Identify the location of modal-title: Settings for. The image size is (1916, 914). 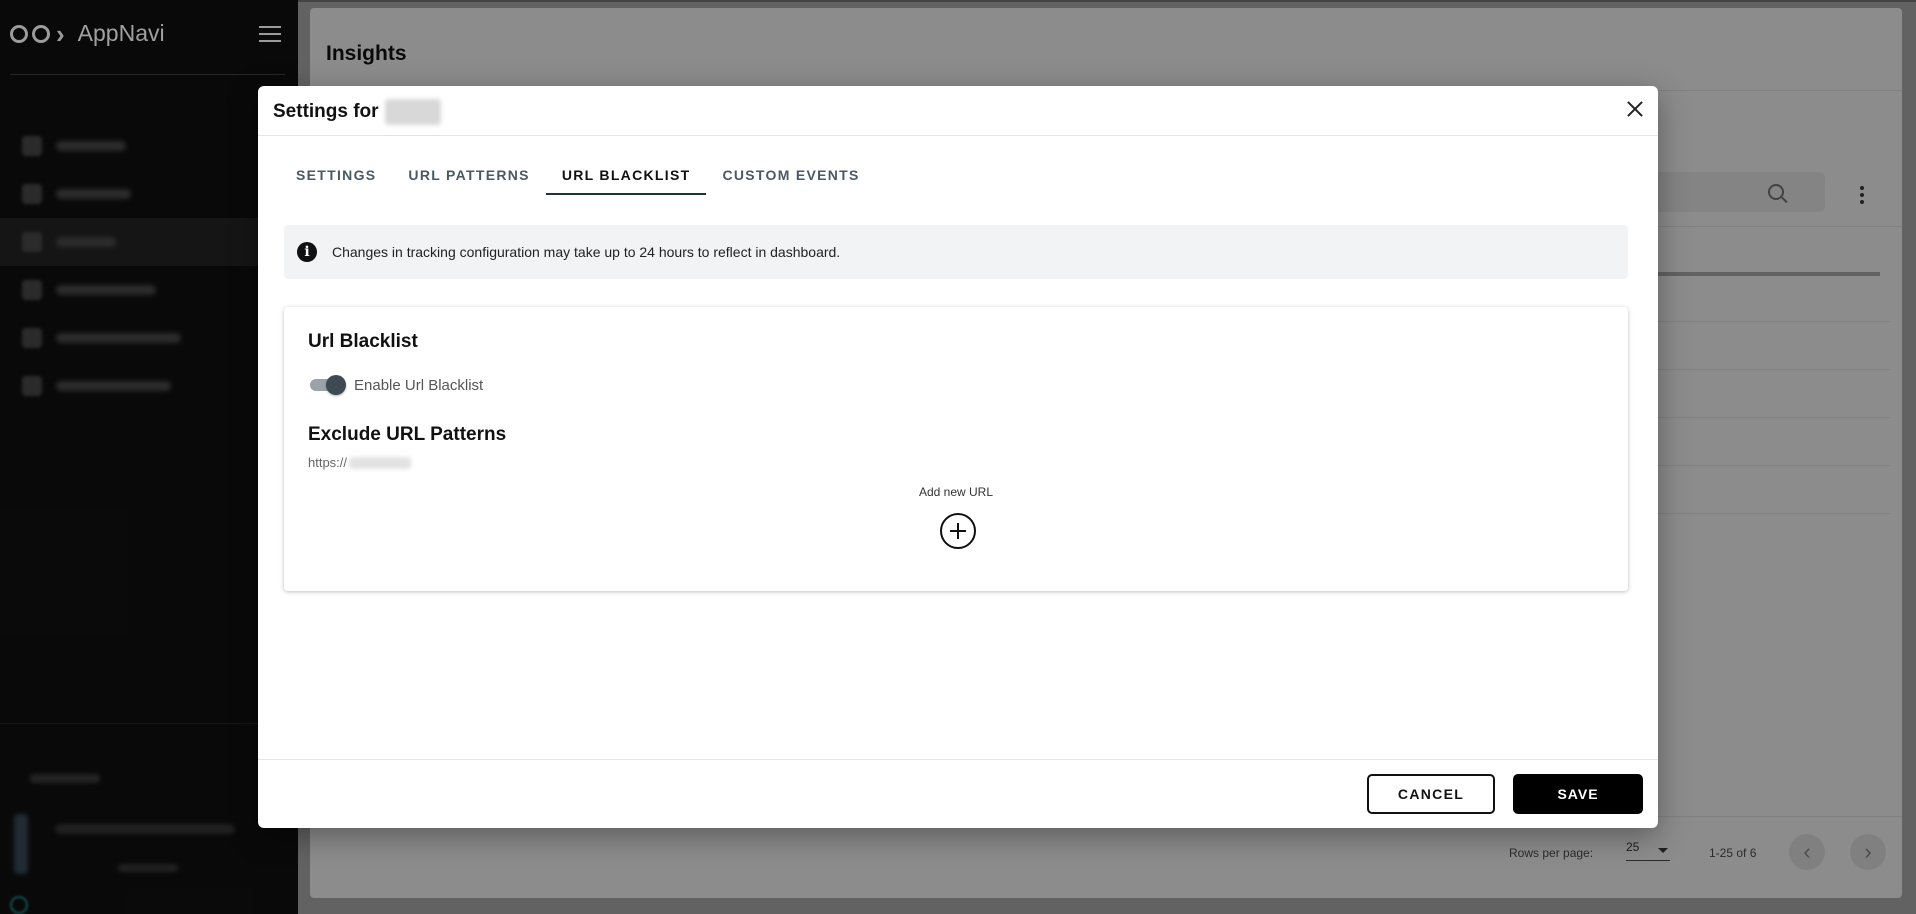
(357, 112).